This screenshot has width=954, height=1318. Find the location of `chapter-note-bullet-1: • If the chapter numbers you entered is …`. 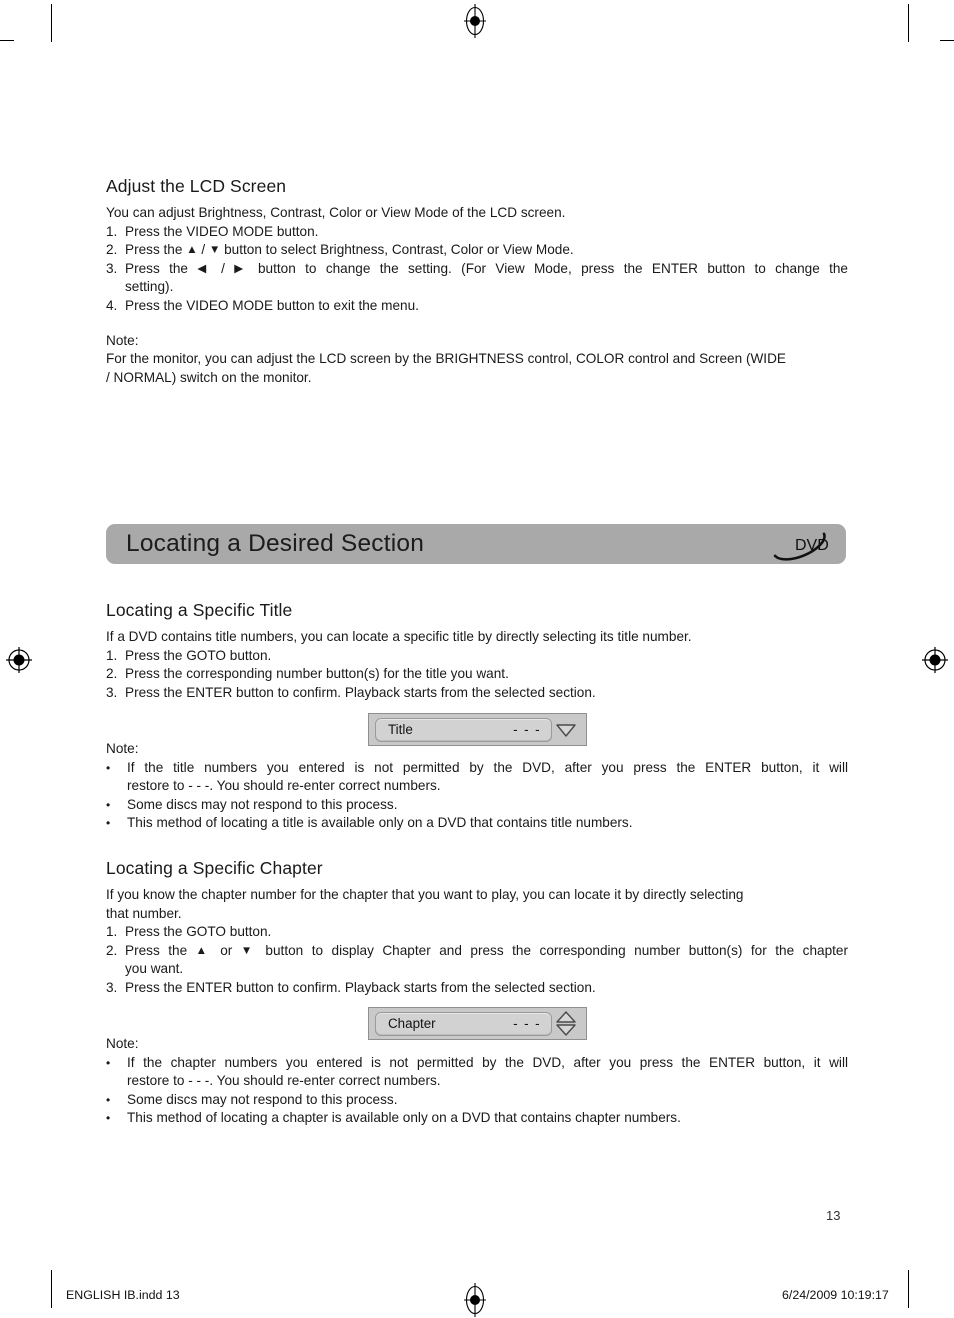

chapter-note-bullet-1: • If the chapter numbers you entered is … is located at coordinates (477, 1072).